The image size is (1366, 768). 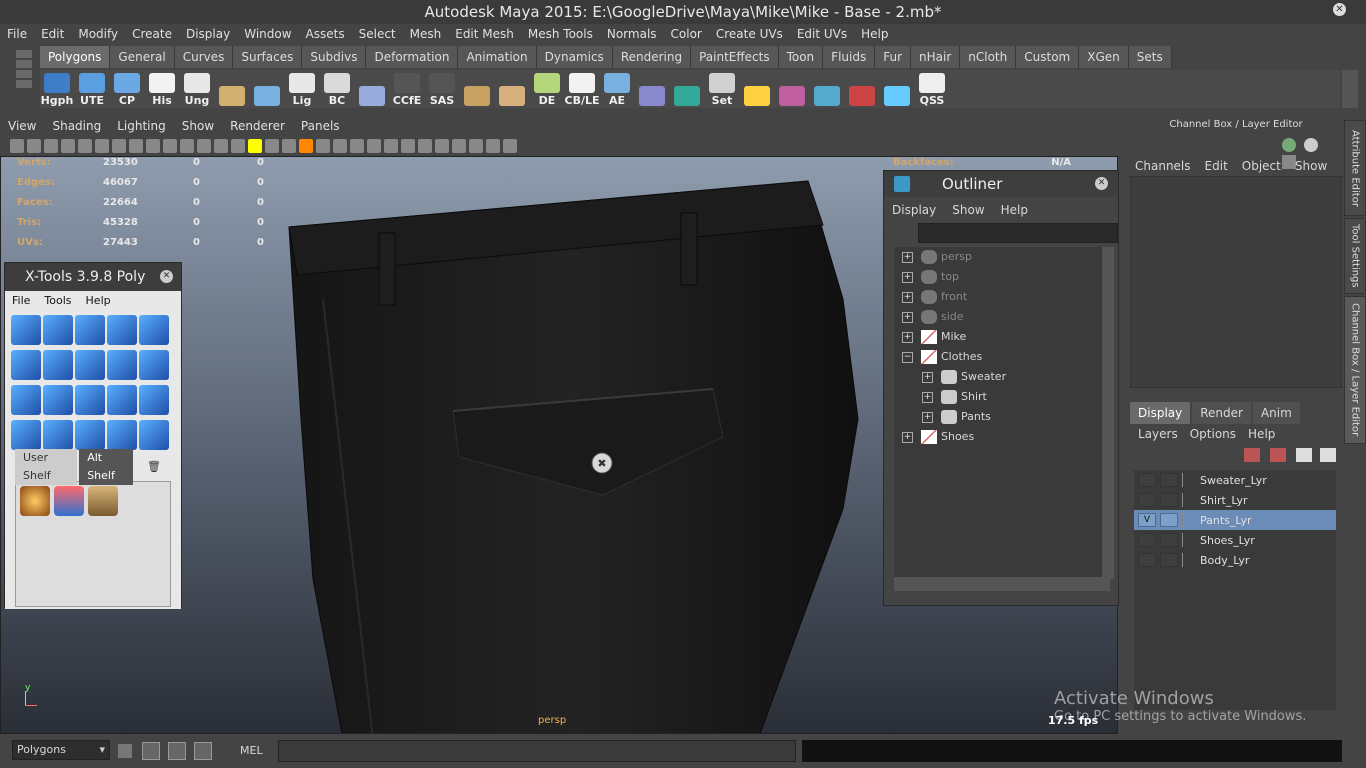 I want to click on layer-row: Sweater_Lyr, so click(x=1235, y=480).